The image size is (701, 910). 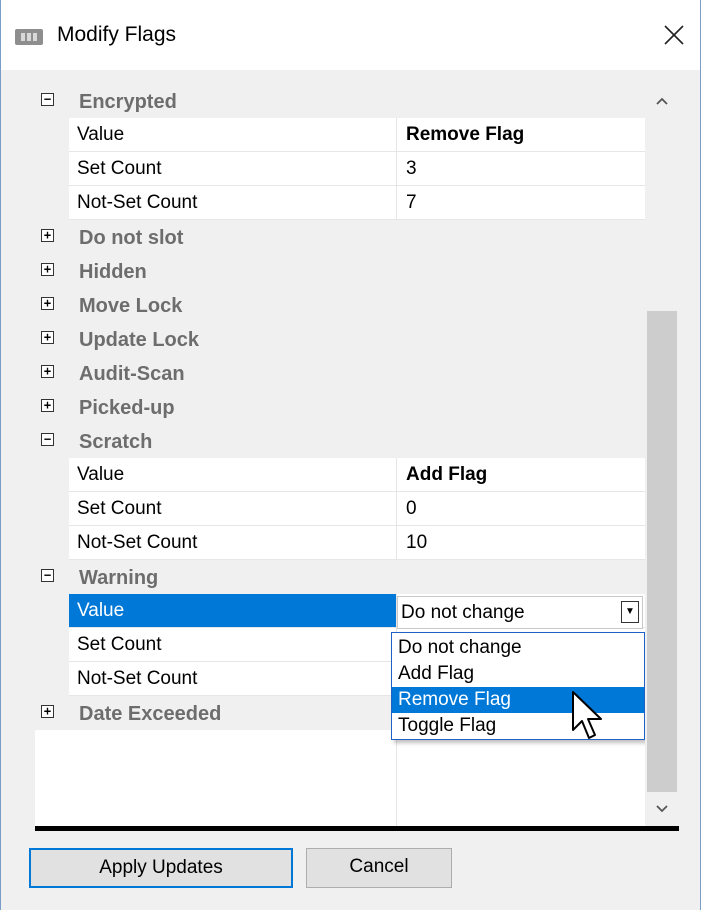 What do you see at coordinates (465, 134) in the screenshot?
I see `property-value: Remove Flag` at bounding box center [465, 134].